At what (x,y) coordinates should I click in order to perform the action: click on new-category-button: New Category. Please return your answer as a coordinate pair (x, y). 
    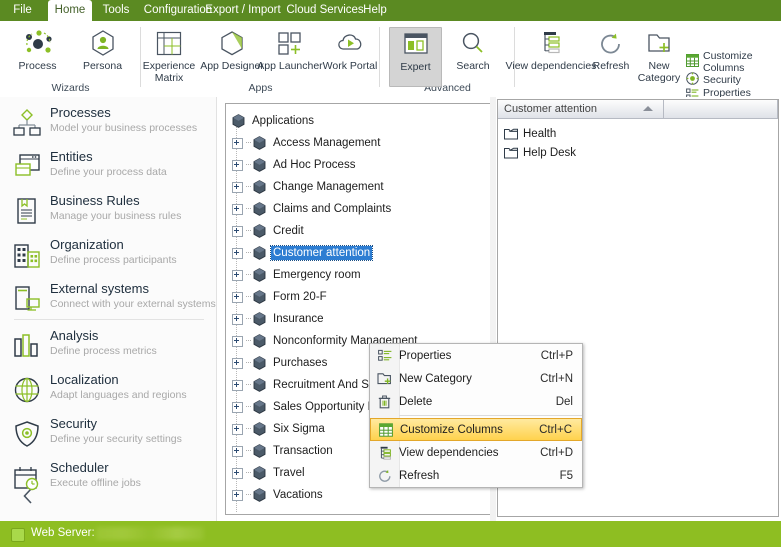
    Looking at the image, I should click on (659, 55).